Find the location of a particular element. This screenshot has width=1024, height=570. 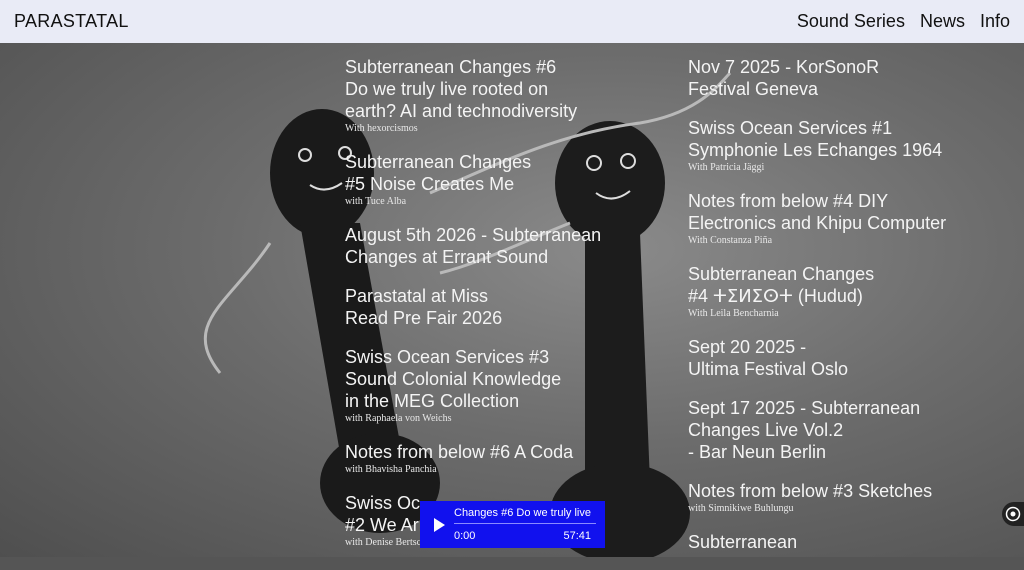

entry-title: Subterranean Changes #4 ⵜⵉⵍⵉⵙⵜ (Hudud) is located at coordinates (838, 285).